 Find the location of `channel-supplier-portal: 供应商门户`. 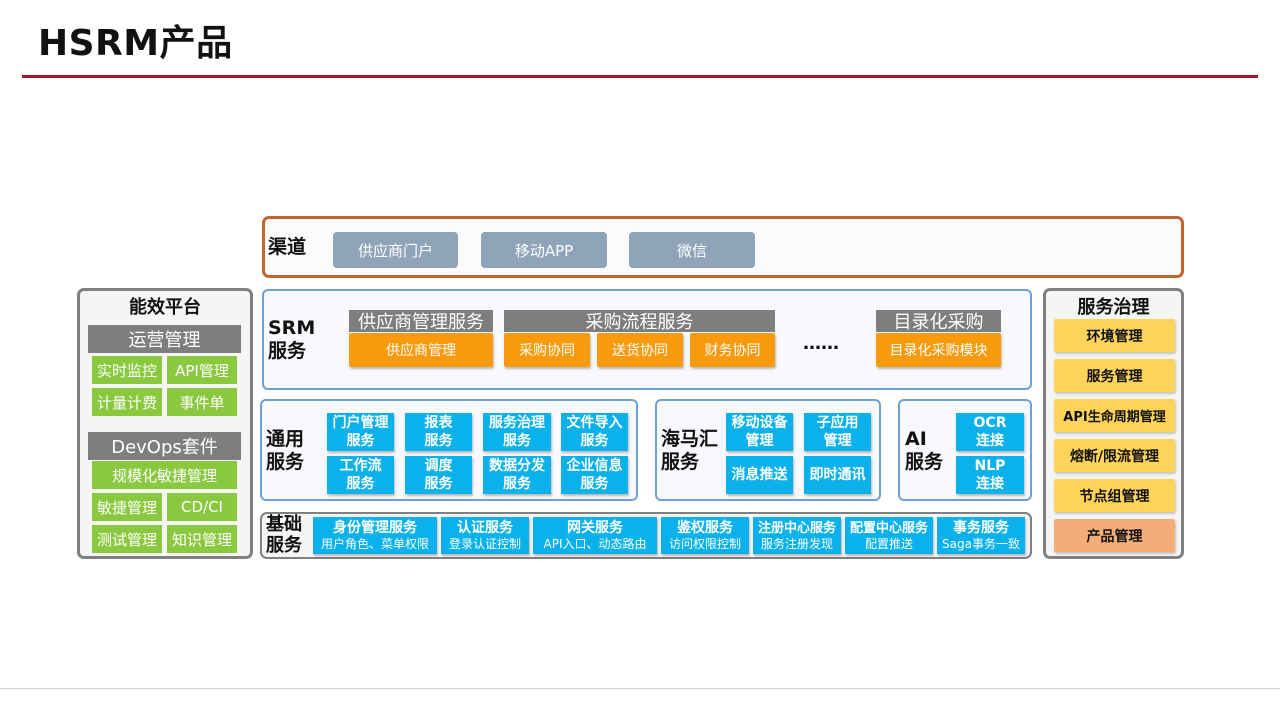

channel-supplier-portal: 供应商门户 is located at coordinates (395, 250).